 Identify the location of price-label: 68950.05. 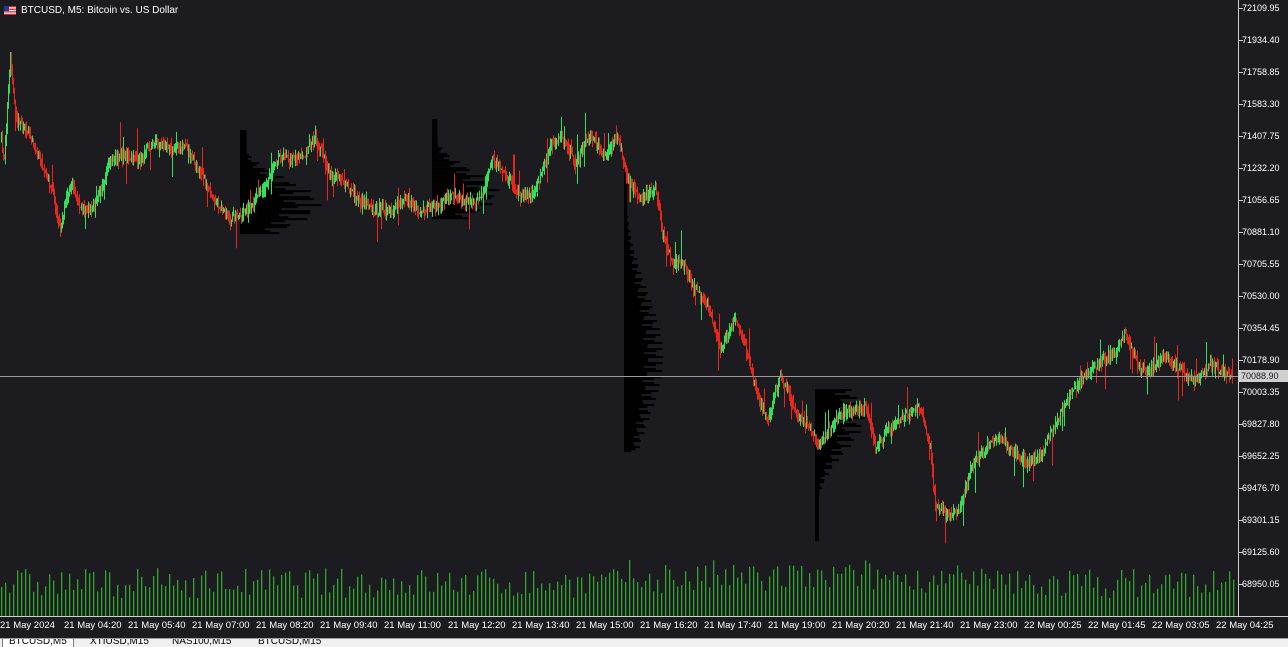
(1261, 584).